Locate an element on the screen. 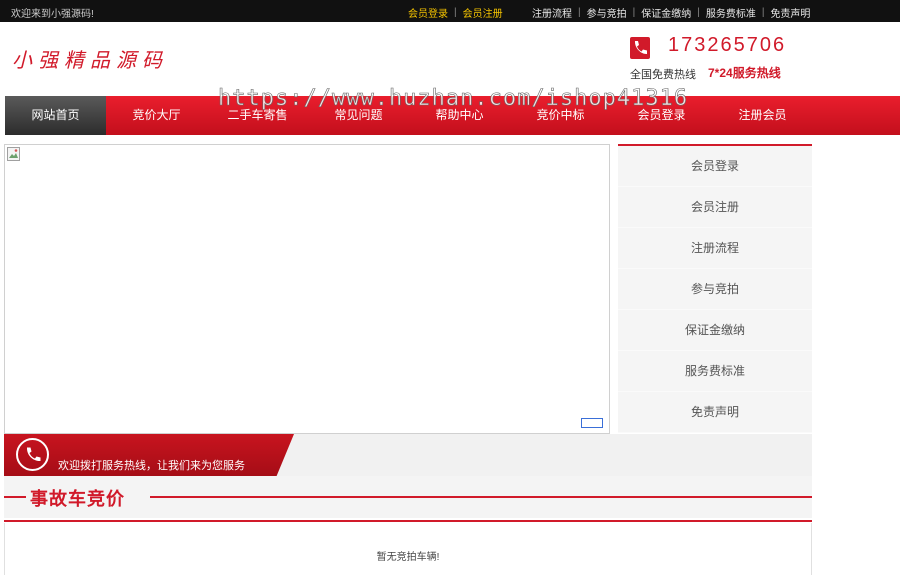 This screenshot has height=575, width=900. auction-listing: 暂无竞拍车辆! is located at coordinates (408, 549).